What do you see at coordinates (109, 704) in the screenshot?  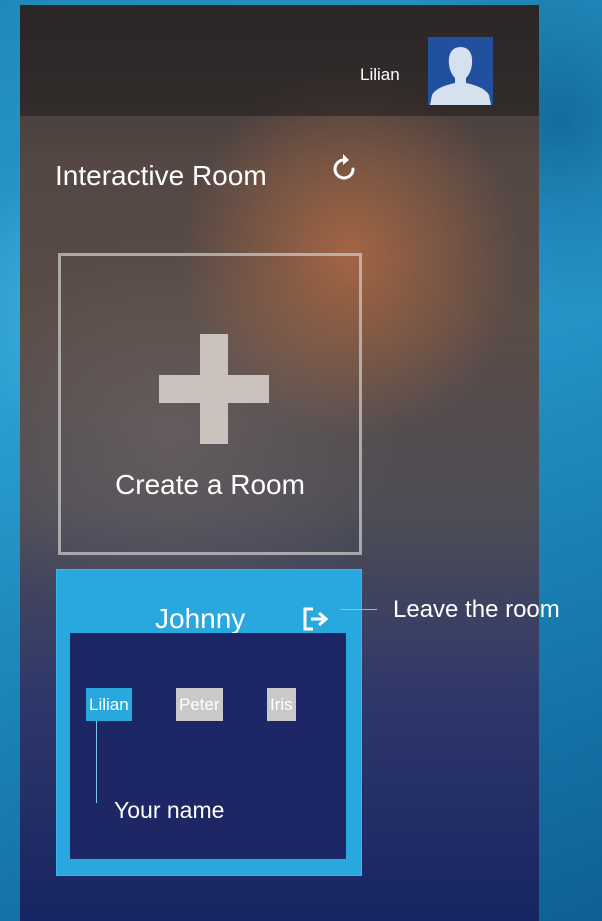 I see `member-chip-self: Lilian` at bounding box center [109, 704].